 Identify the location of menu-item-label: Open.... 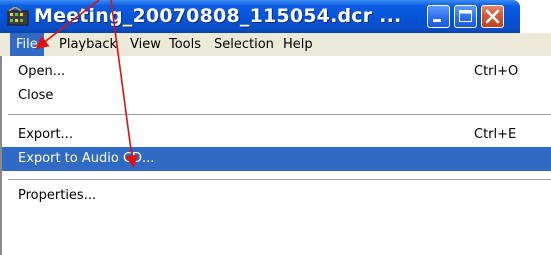
(42, 71).